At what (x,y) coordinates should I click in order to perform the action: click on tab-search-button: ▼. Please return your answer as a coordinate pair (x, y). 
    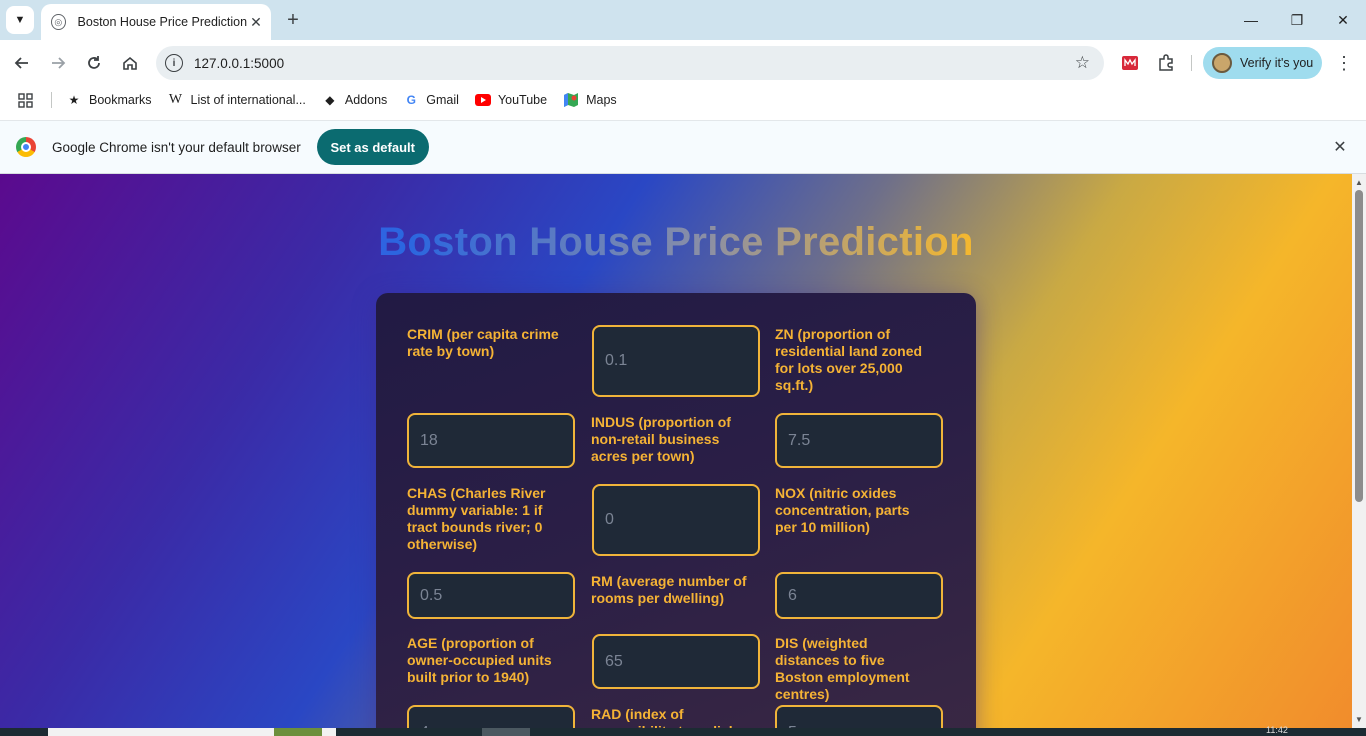
    Looking at the image, I should click on (20, 20).